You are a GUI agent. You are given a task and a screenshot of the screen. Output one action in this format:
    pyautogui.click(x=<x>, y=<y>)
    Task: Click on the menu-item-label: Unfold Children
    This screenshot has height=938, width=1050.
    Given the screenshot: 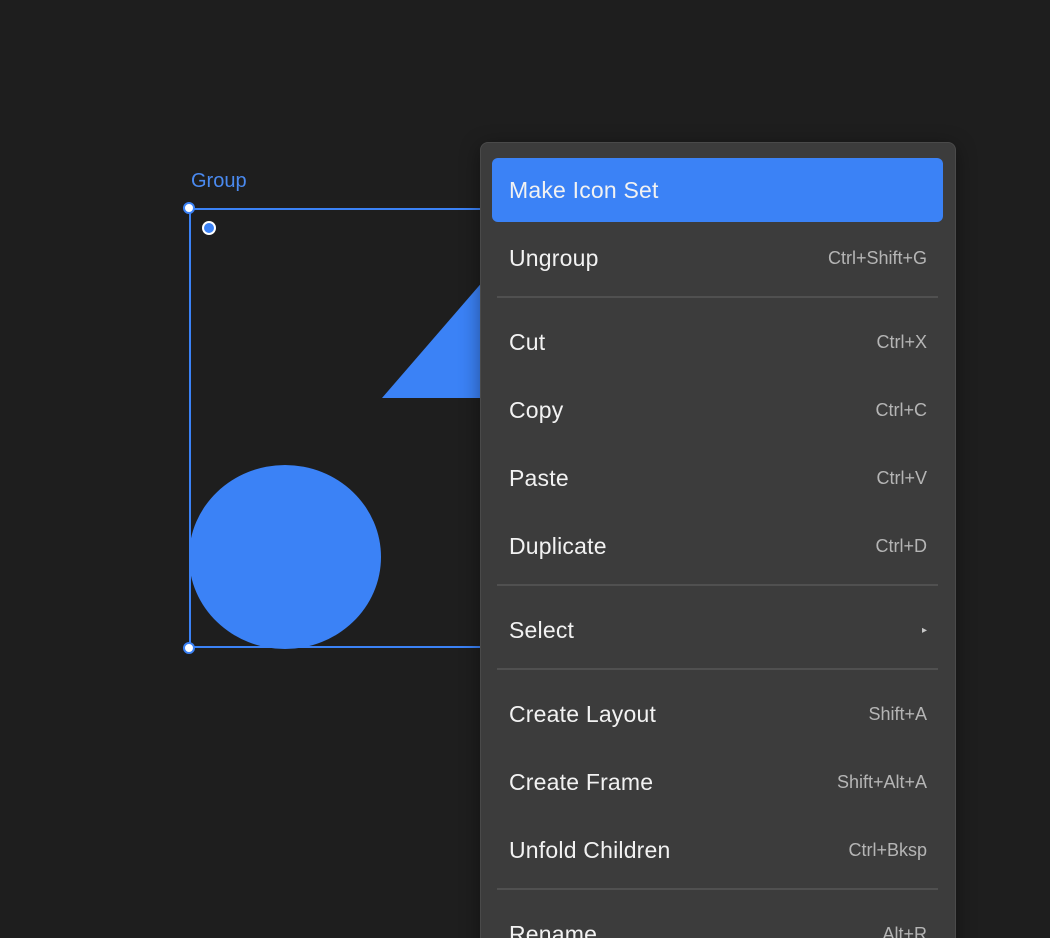 What is the action you would take?
    pyautogui.click(x=590, y=849)
    